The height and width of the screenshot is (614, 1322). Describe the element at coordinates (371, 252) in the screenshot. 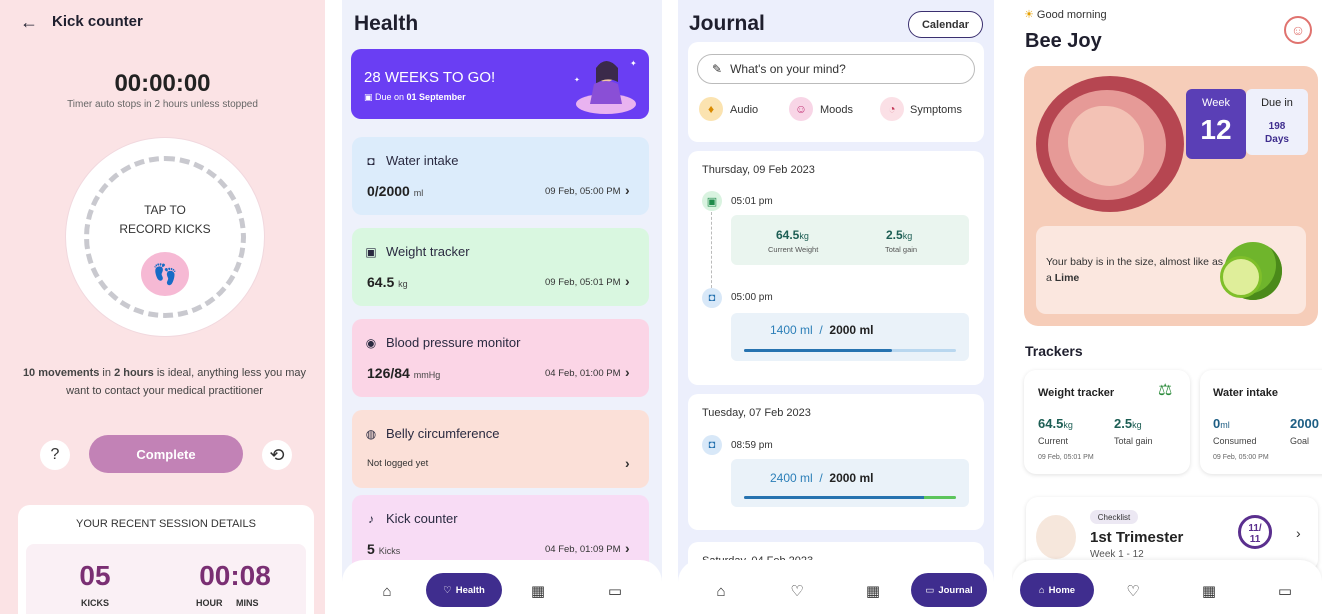

I see `scale-icon: ▣` at that location.